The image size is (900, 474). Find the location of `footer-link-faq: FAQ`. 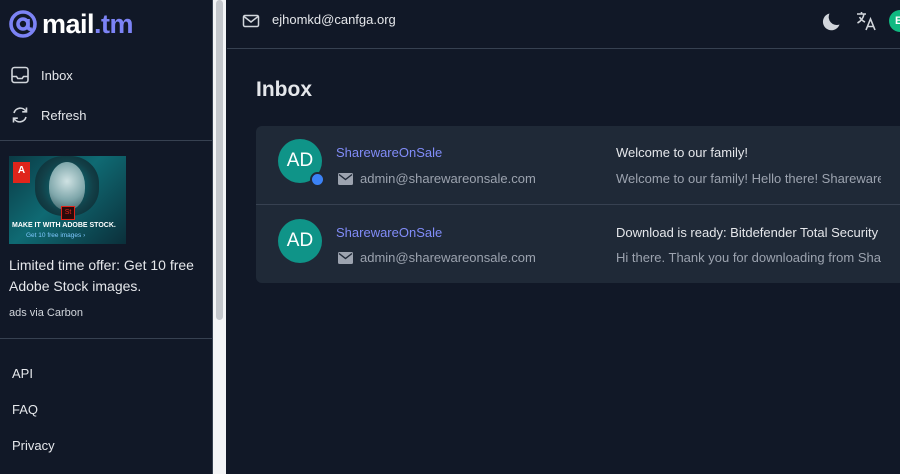

footer-link-faq: FAQ is located at coordinates (25, 409).